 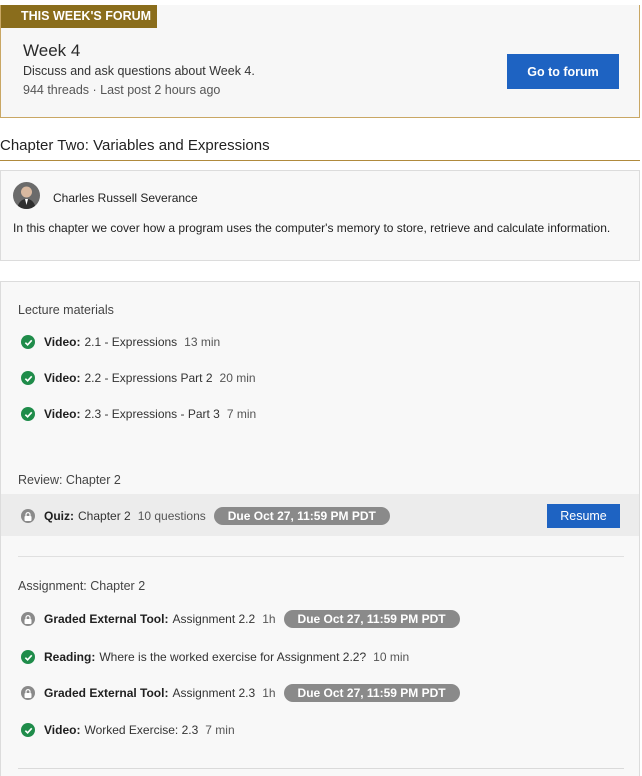 What do you see at coordinates (237, 378) in the screenshot?
I see `item-duration: 20 min` at bounding box center [237, 378].